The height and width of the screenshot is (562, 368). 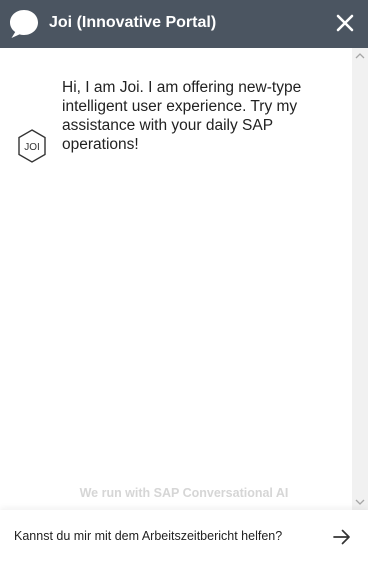 I want to click on bot-avatar: JOI, so click(x=32, y=146).